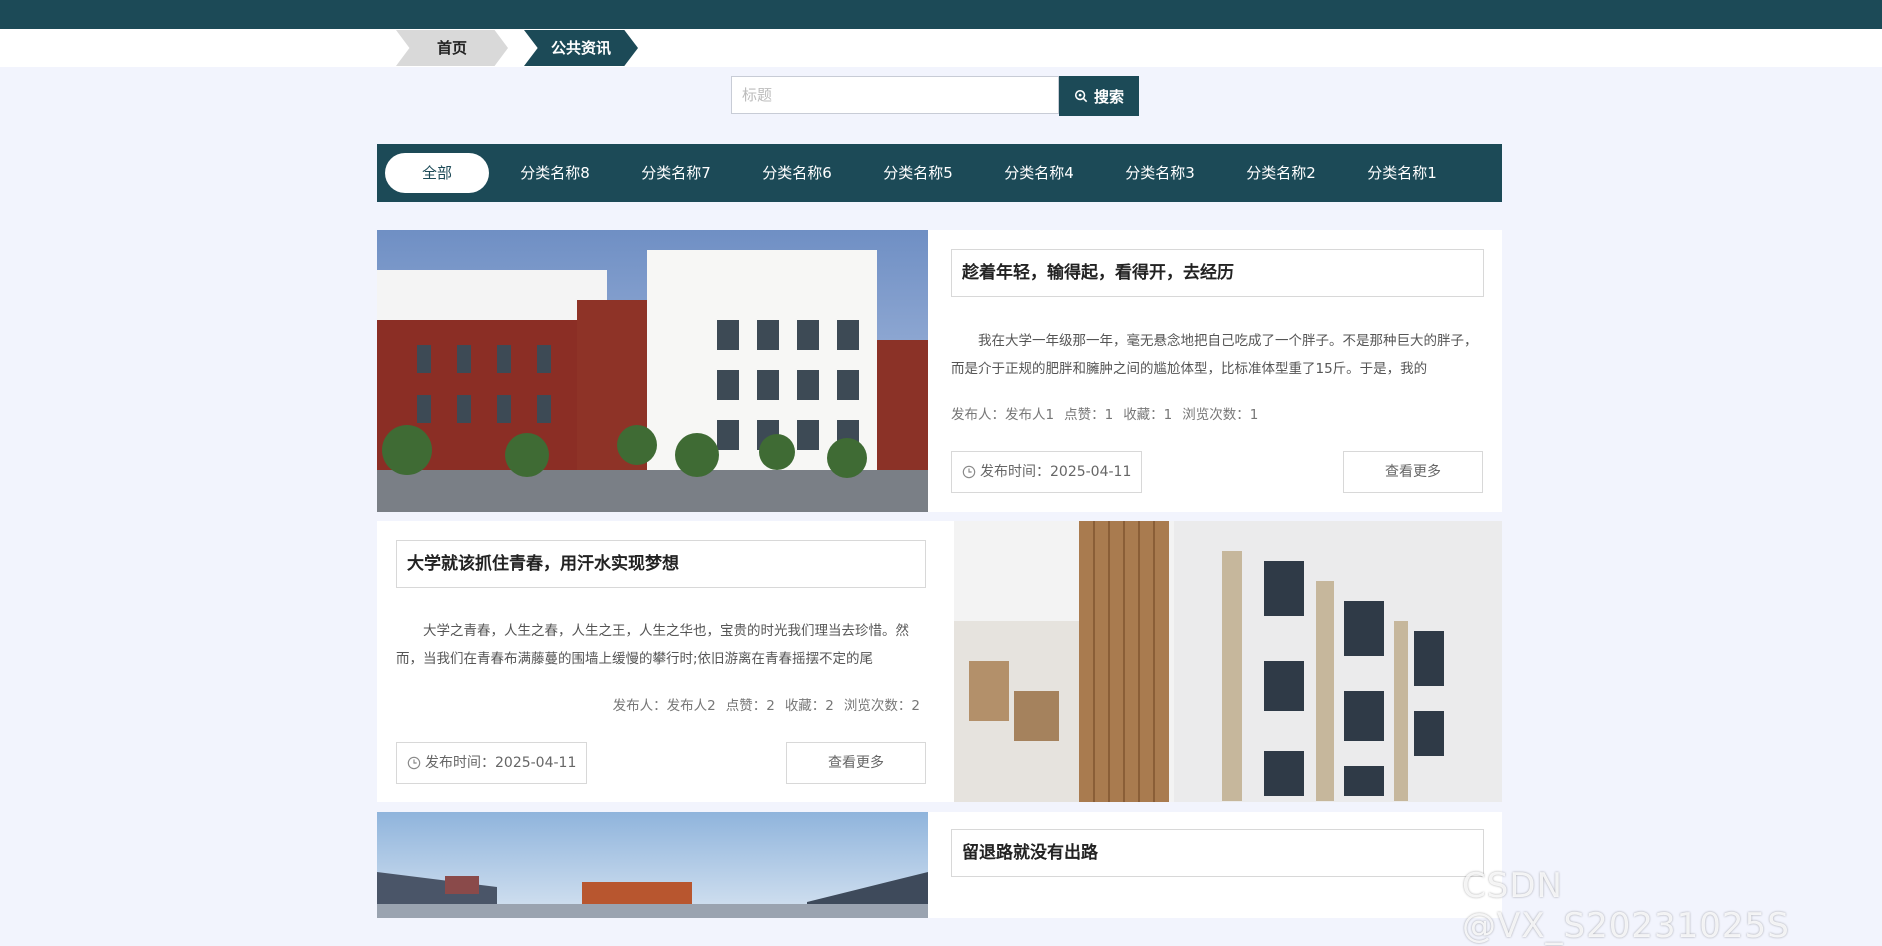 The image size is (1882, 946). I want to click on views-count: 浏览次数：2, so click(881, 706).